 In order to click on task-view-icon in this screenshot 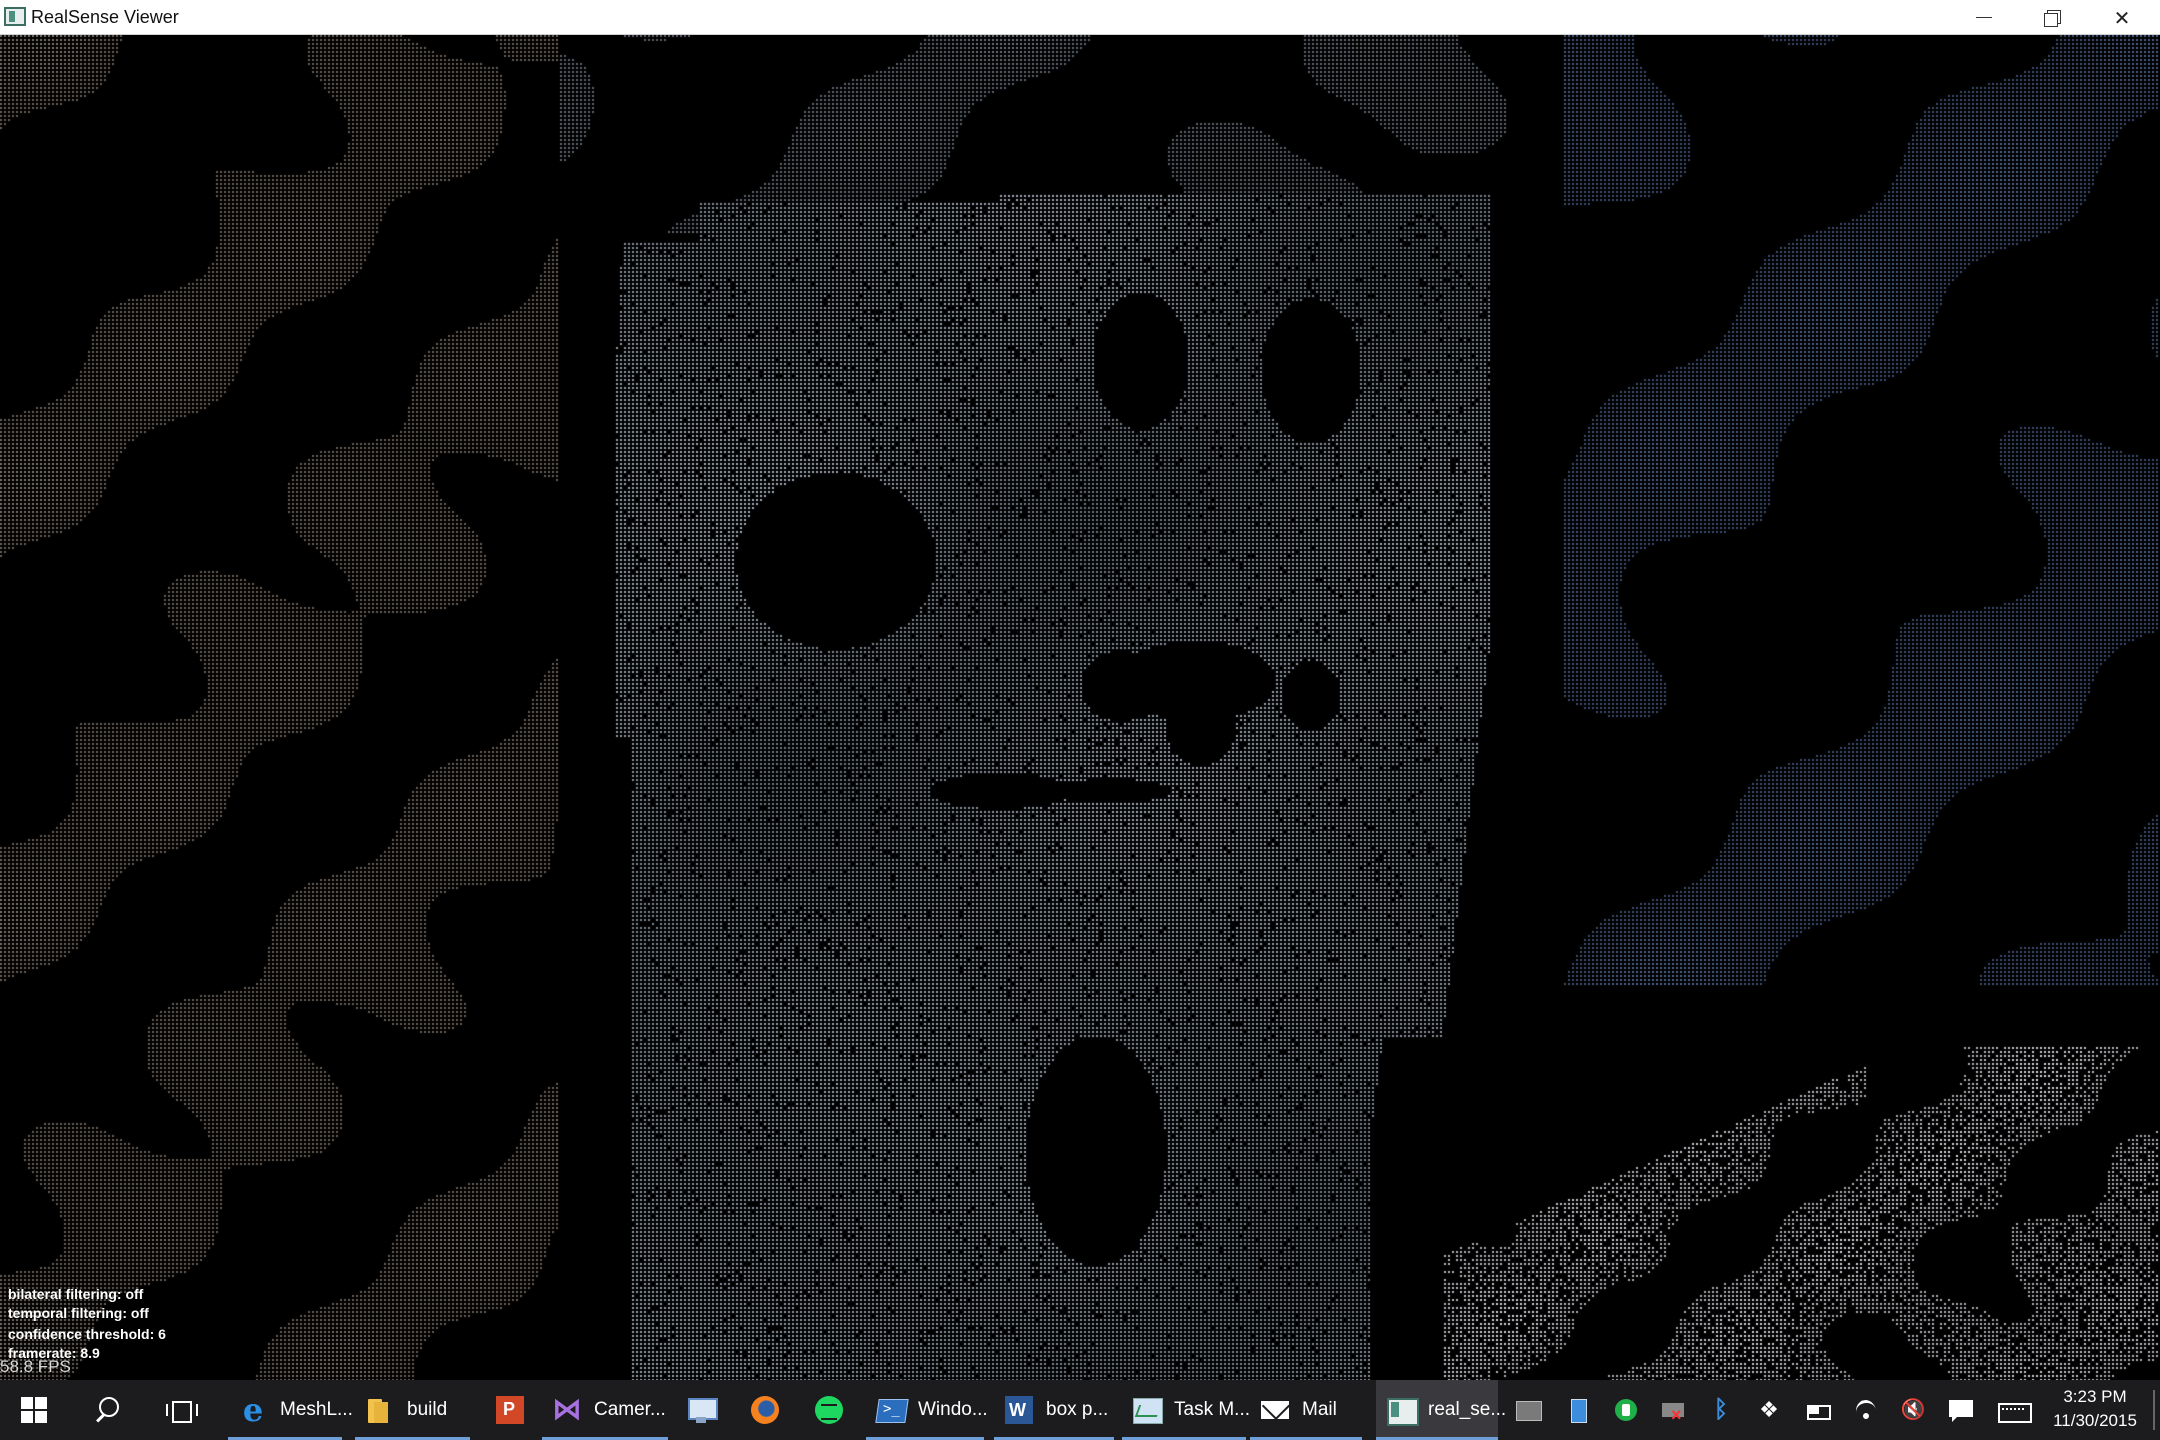, I will do `click(182, 1410)`.